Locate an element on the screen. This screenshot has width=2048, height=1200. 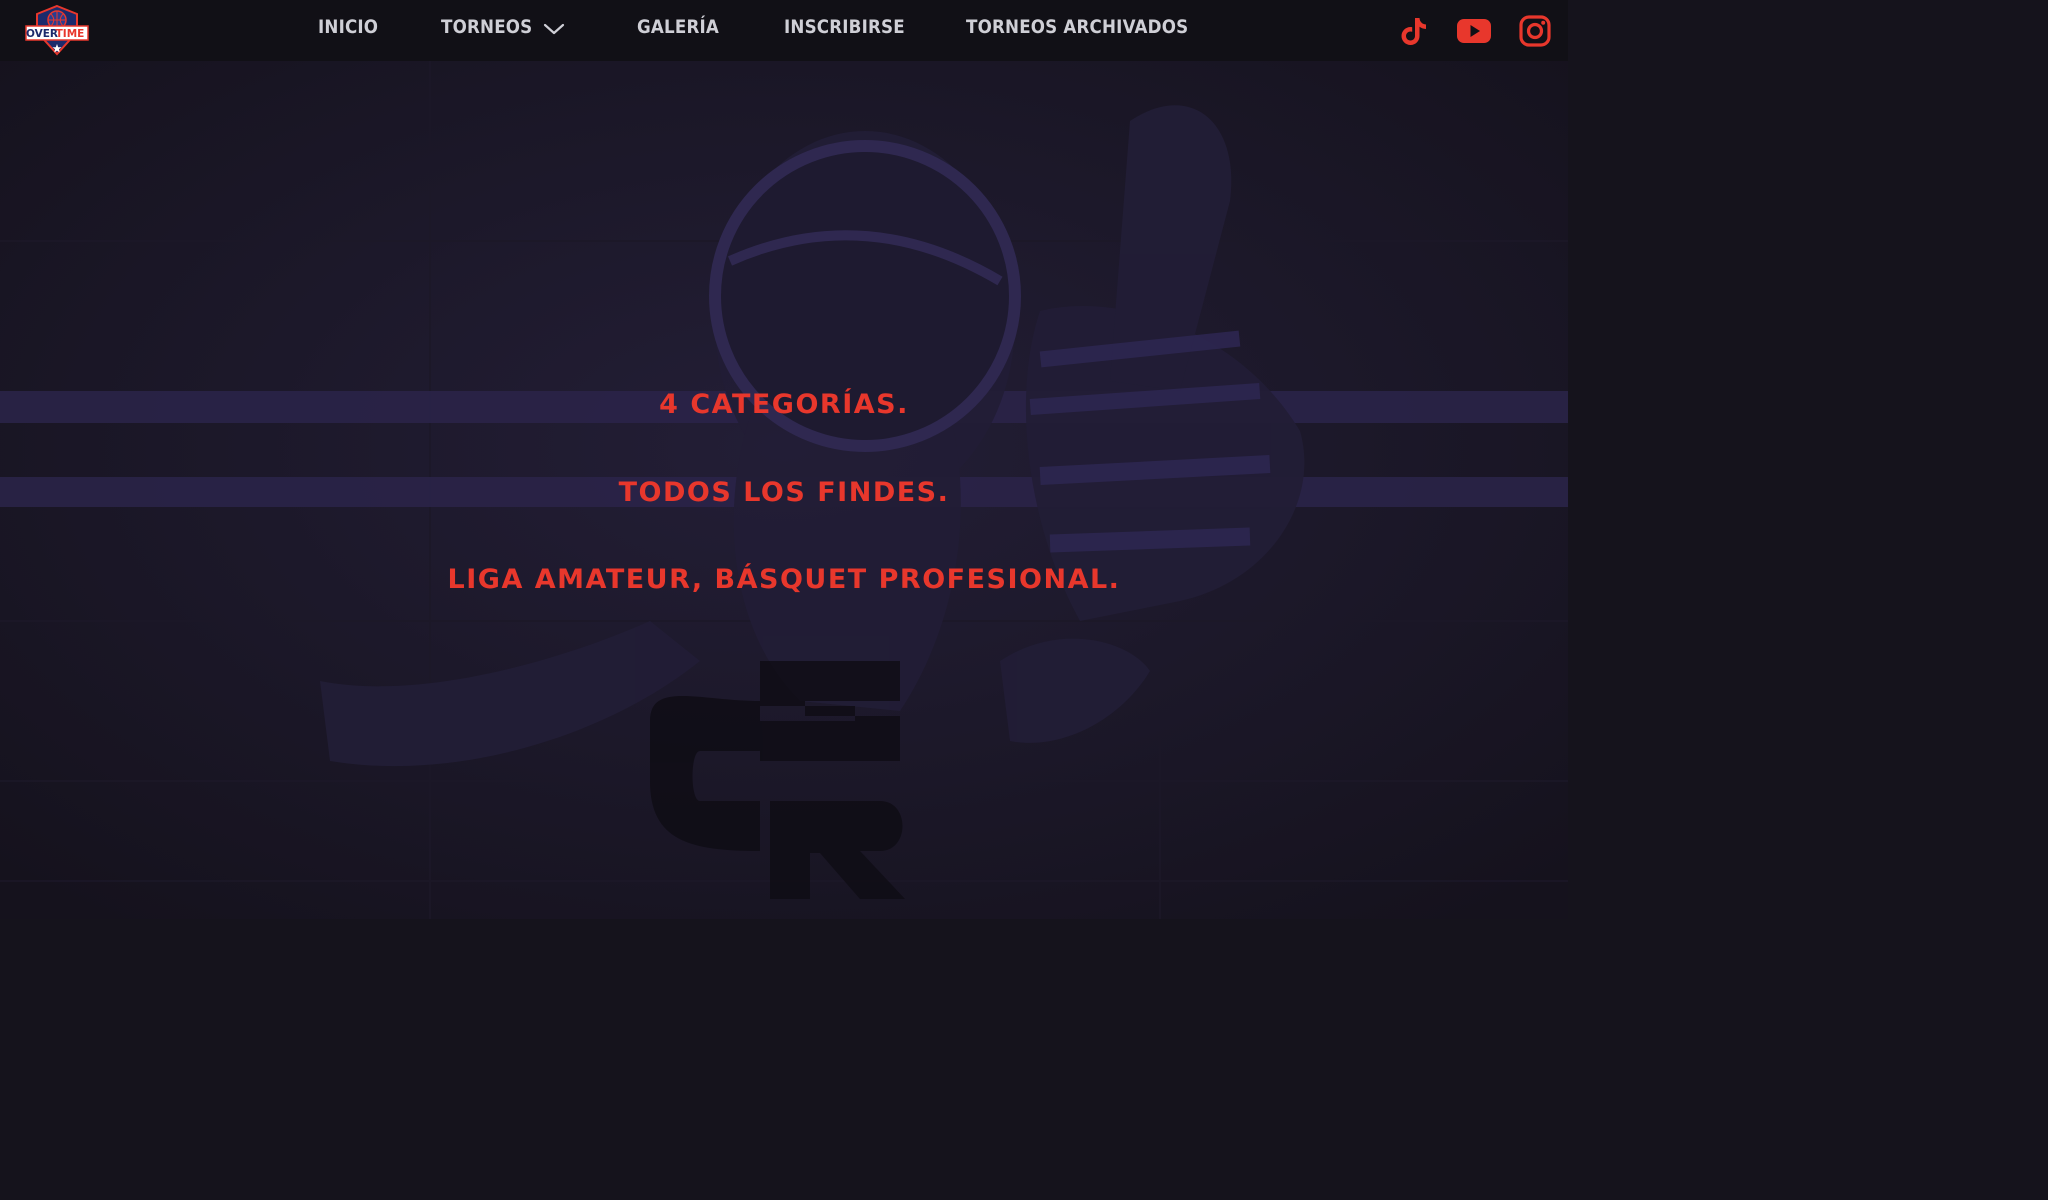
instagram-icon is located at coordinates (1535, 31).